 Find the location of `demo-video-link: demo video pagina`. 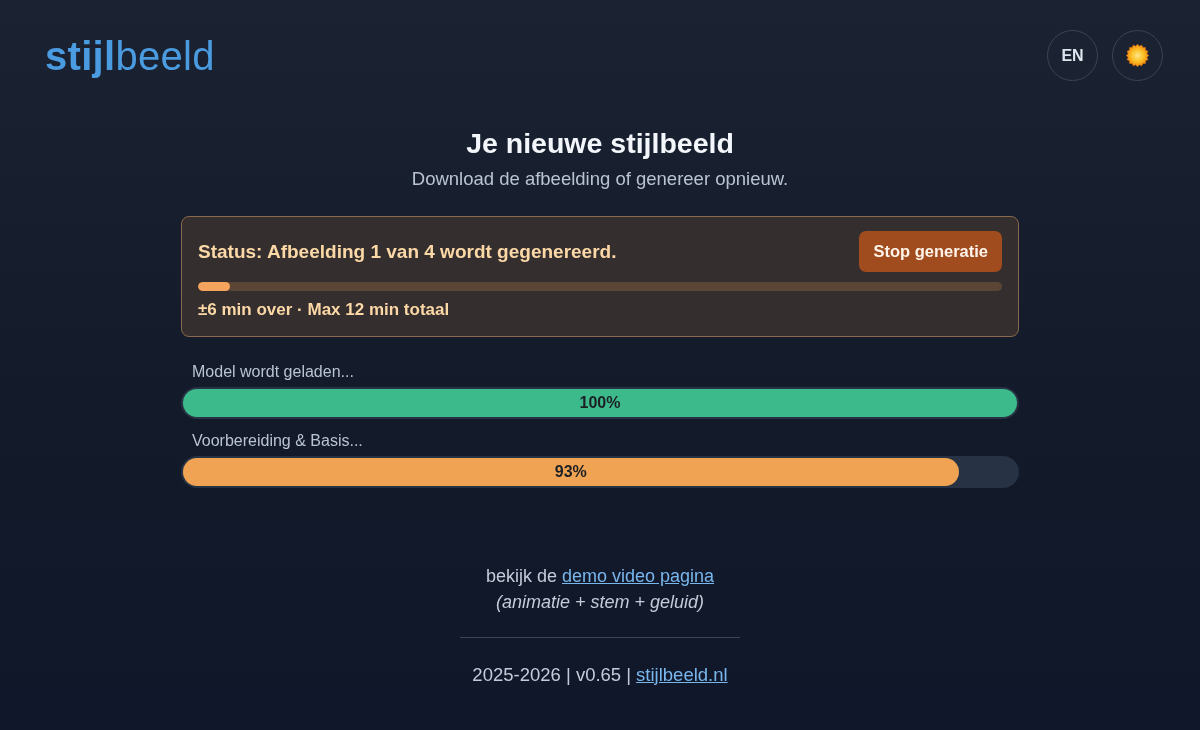

demo-video-link: demo video pagina is located at coordinates (638, 576).